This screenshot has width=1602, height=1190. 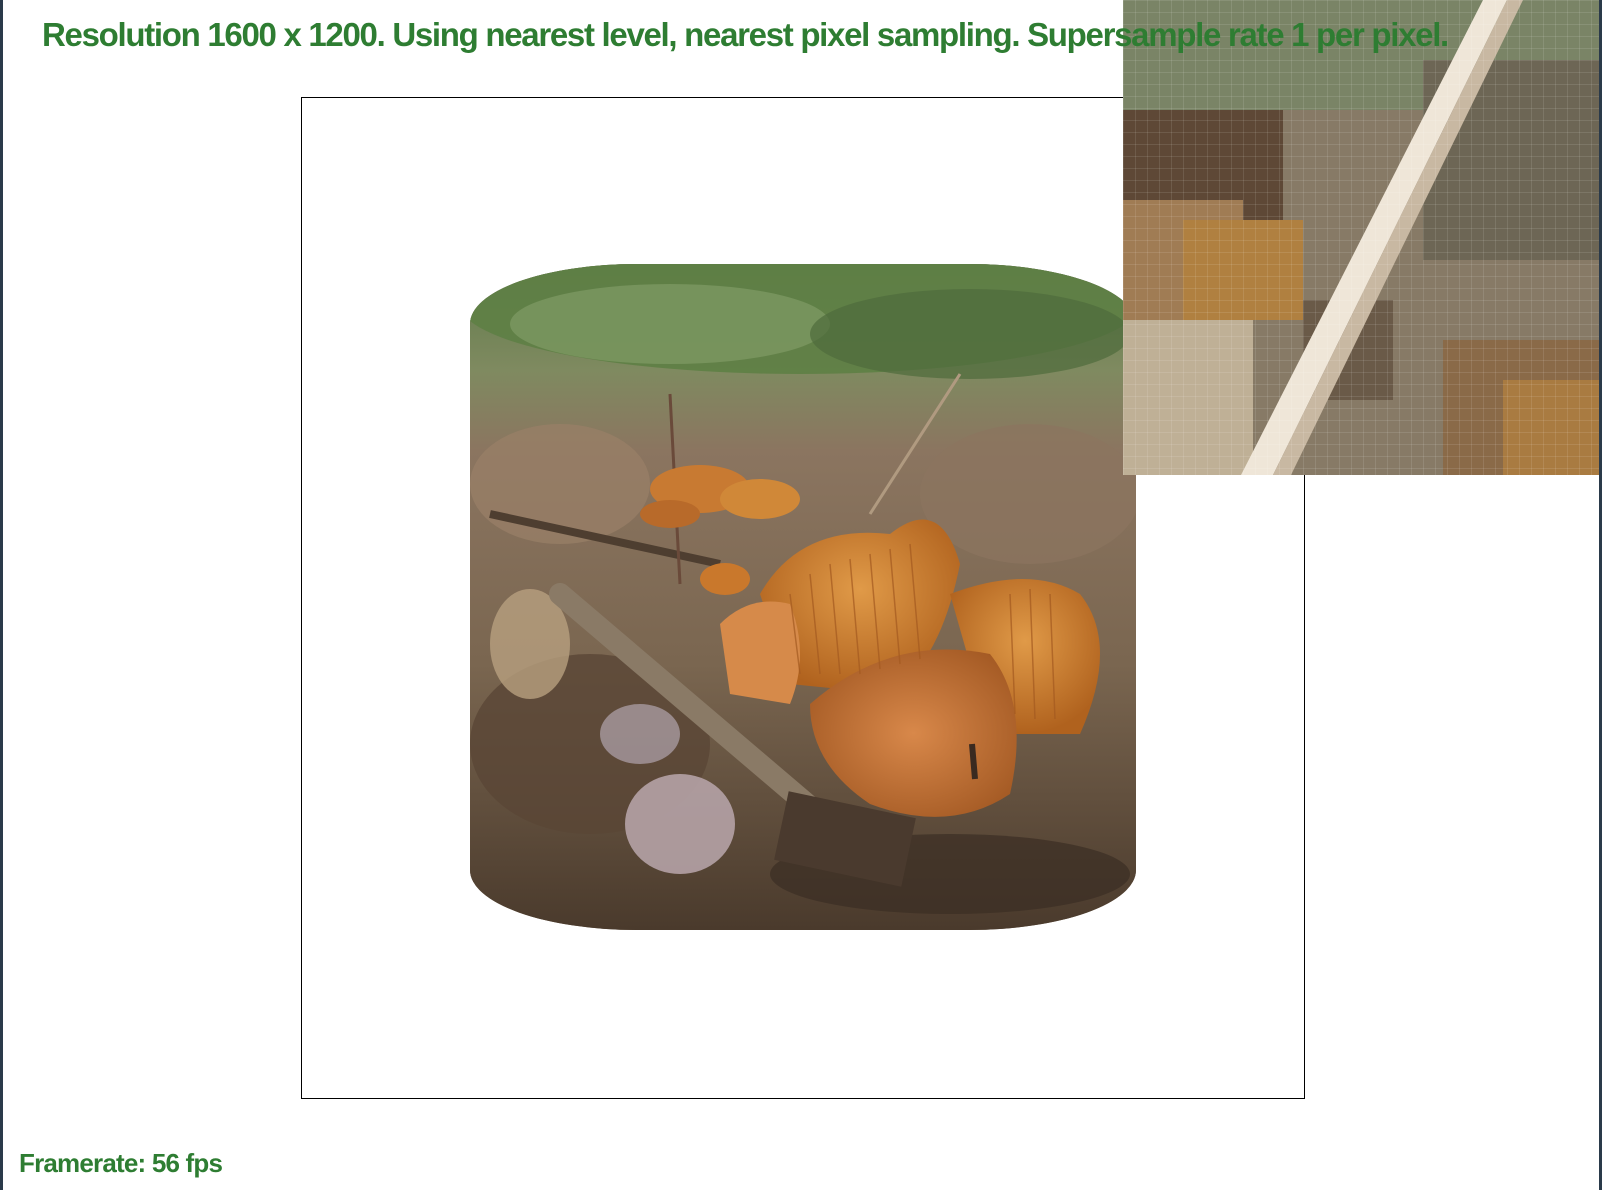 I want to click on pixel-zoom-inset, so click(x=1361, y=237).